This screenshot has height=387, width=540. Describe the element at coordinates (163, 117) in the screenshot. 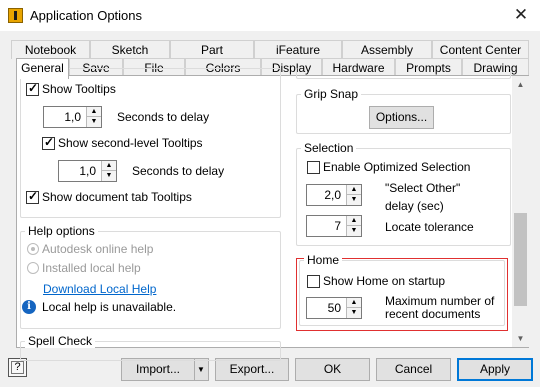

I see `tooltip-delay-label: Seconds to delay` at that location.